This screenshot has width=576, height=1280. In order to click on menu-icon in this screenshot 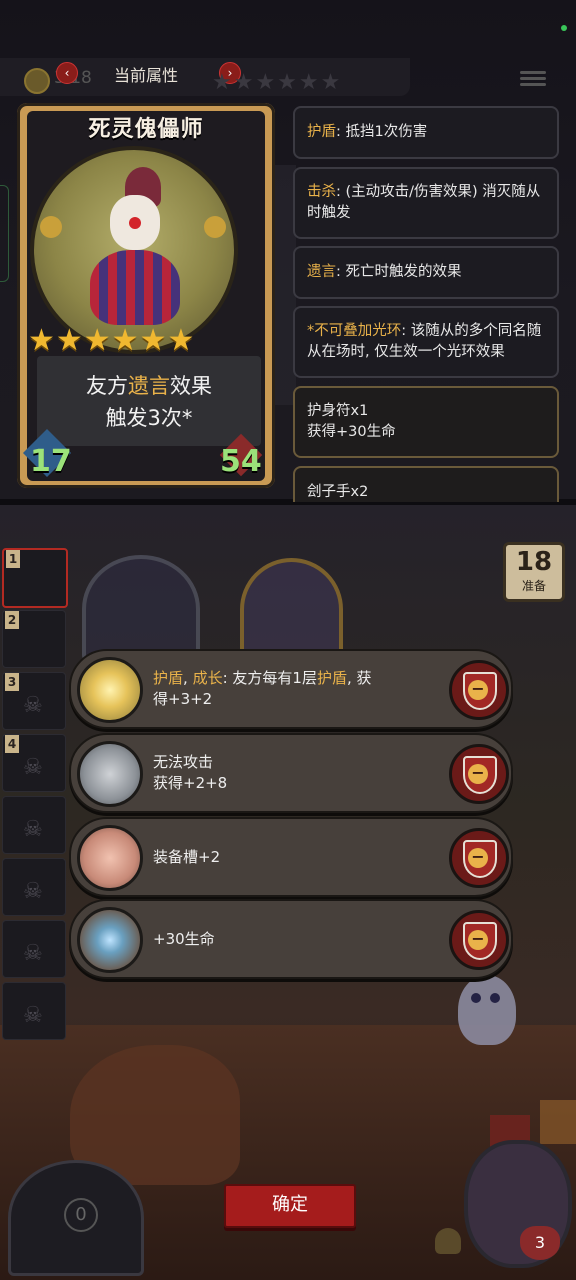, I will do `click(533, 79)`.